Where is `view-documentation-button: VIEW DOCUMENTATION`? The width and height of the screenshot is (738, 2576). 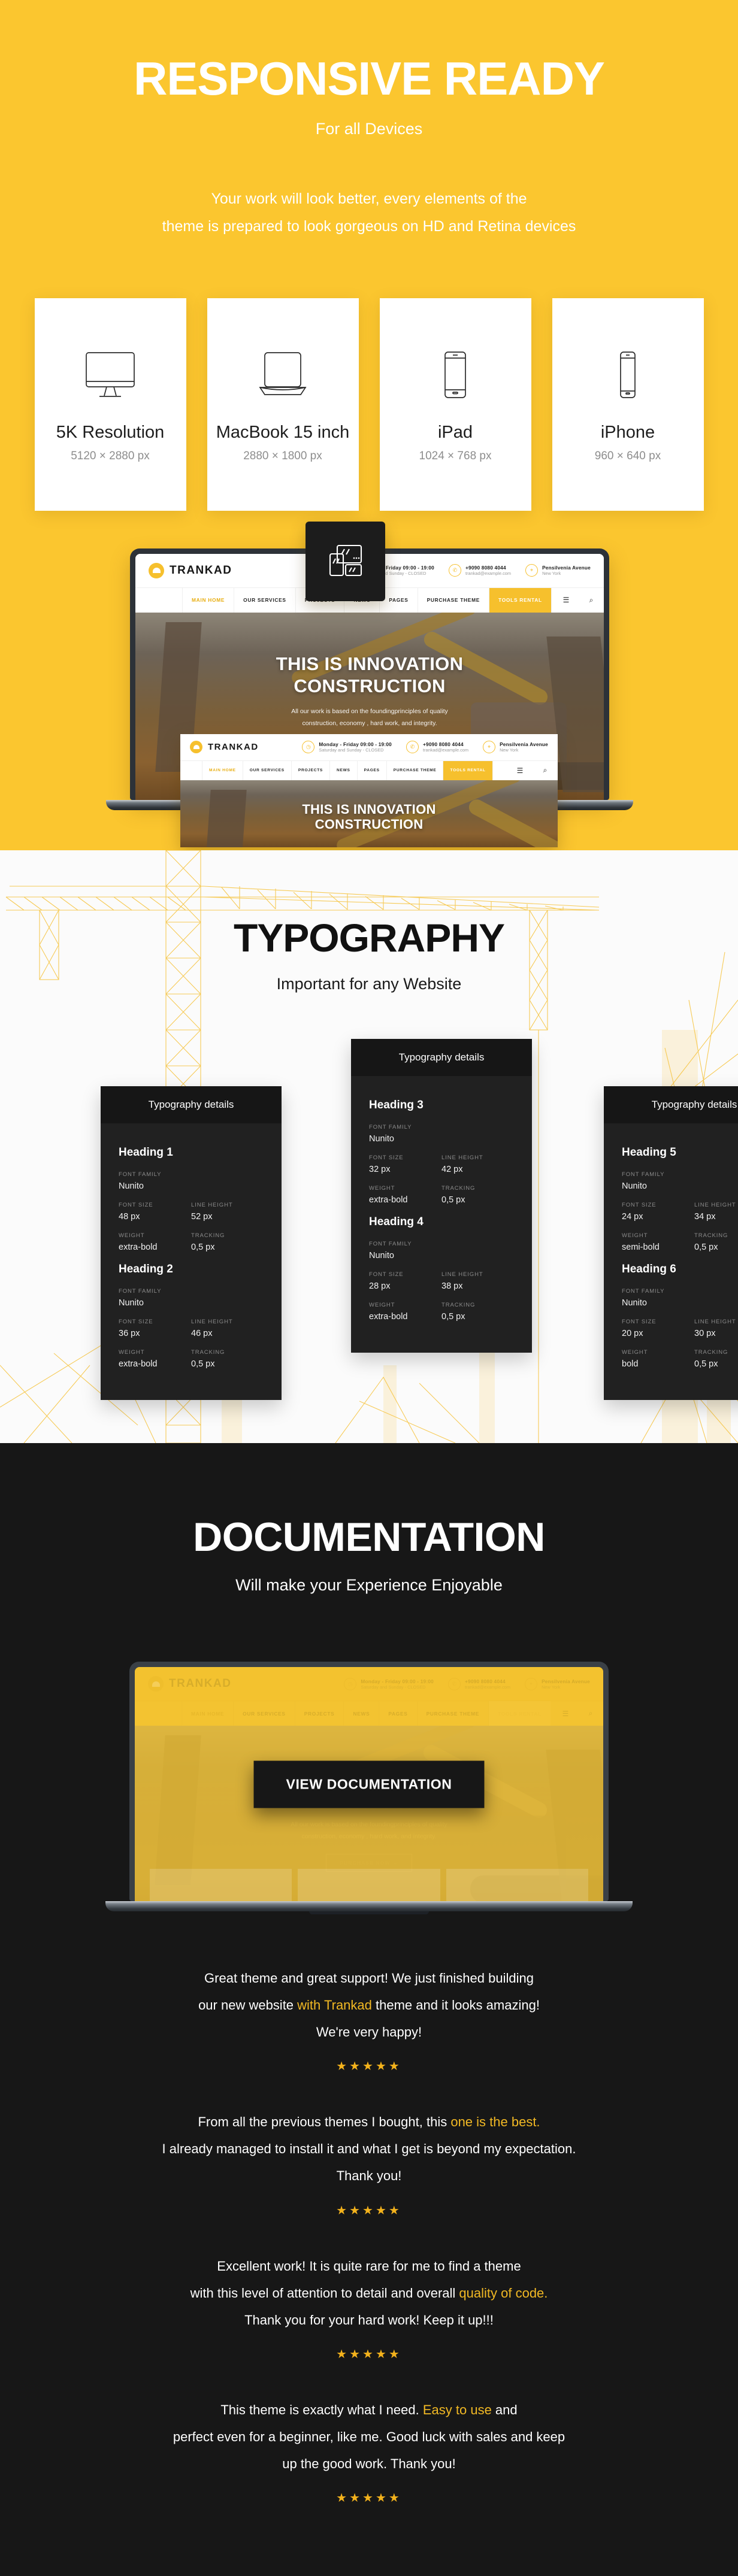 view-documentation-button: VIEW DOCUMENTATION is located at coordinates (369, 1784).